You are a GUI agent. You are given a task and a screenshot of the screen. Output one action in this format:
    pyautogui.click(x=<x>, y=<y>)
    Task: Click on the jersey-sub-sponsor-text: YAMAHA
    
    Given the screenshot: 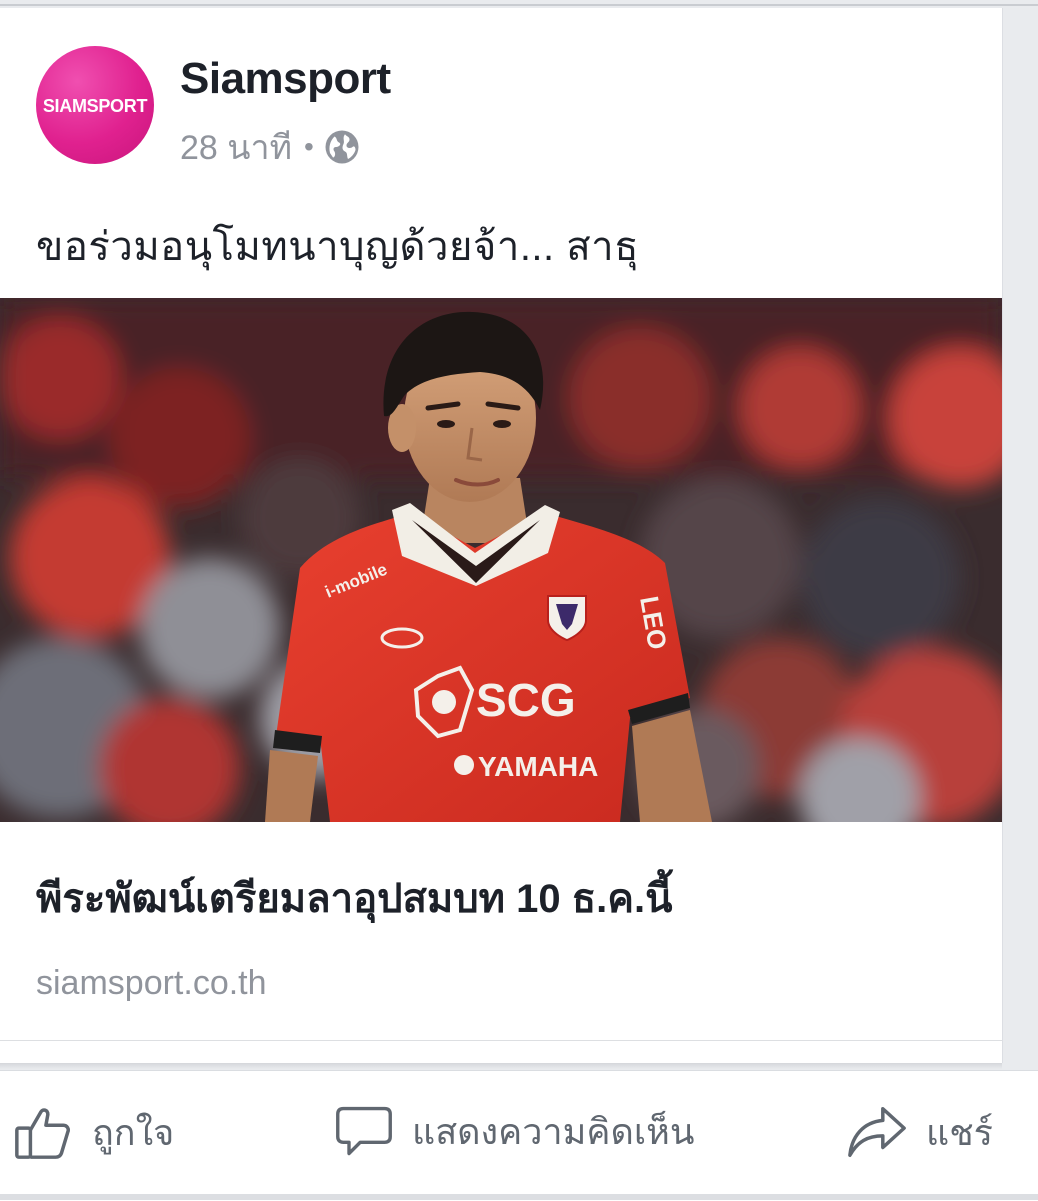 What is the action you would take?
    pyautogui.click(x=538, y=766)
    